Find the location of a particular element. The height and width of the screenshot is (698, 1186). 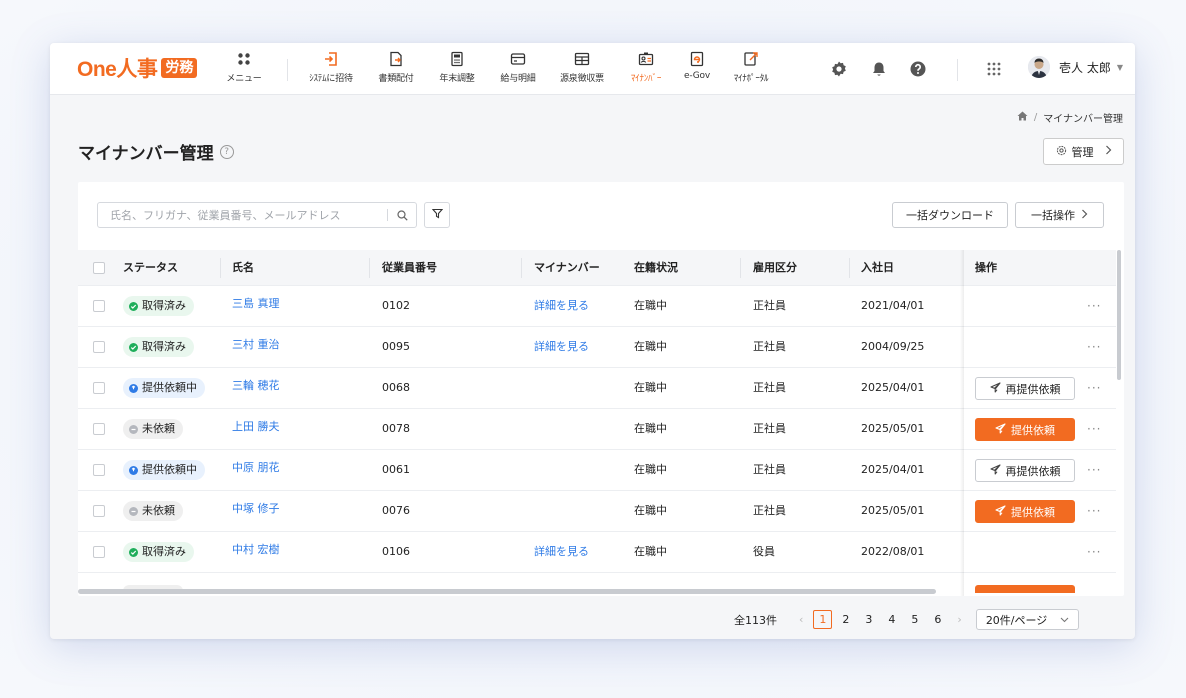

col-separator is located at coordinates (521, 268).